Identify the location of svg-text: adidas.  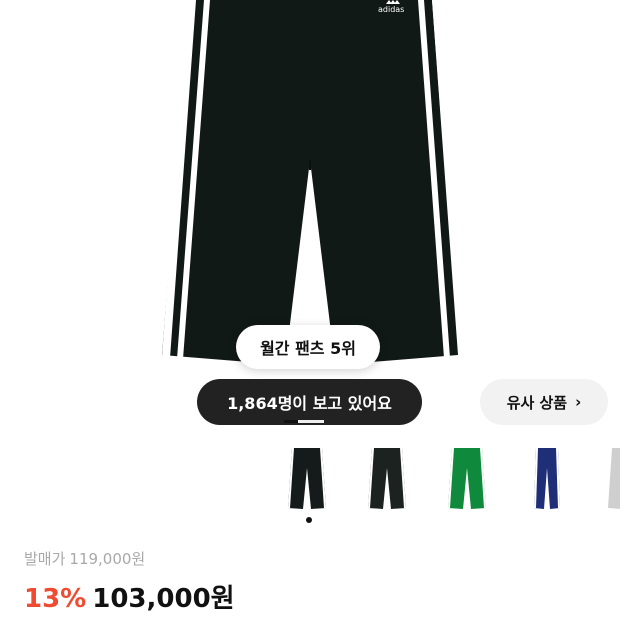
(391, 9).